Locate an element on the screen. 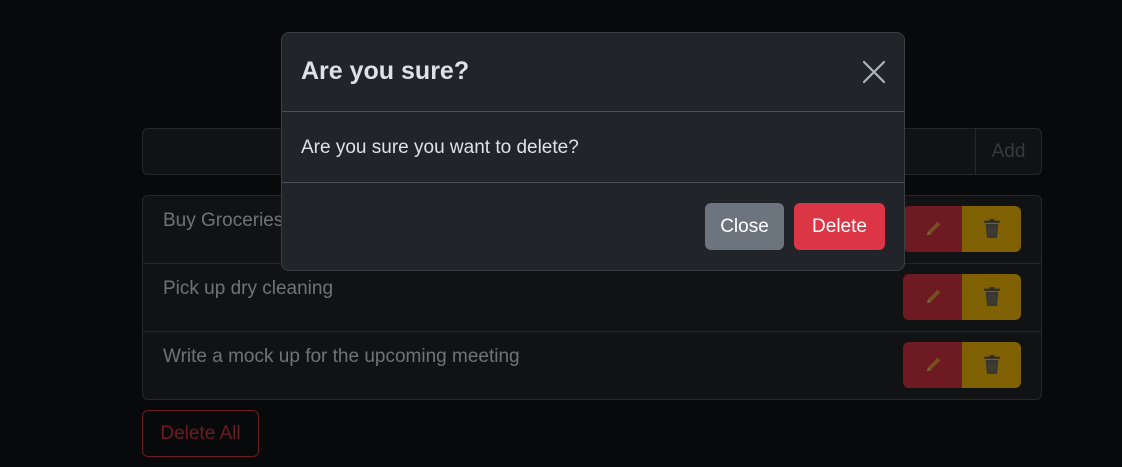 The image size is (1122, 467). modal-message: Are you sure you want to delete? is located at coordinates (440, 147).